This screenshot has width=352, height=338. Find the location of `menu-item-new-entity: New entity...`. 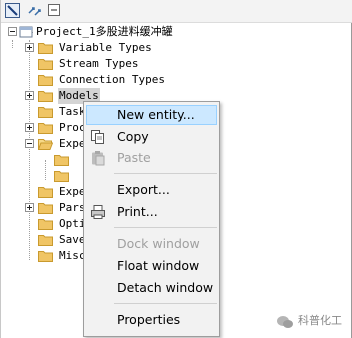

menu-item-new-entity: New entity... is located at coordinates (151, 115).